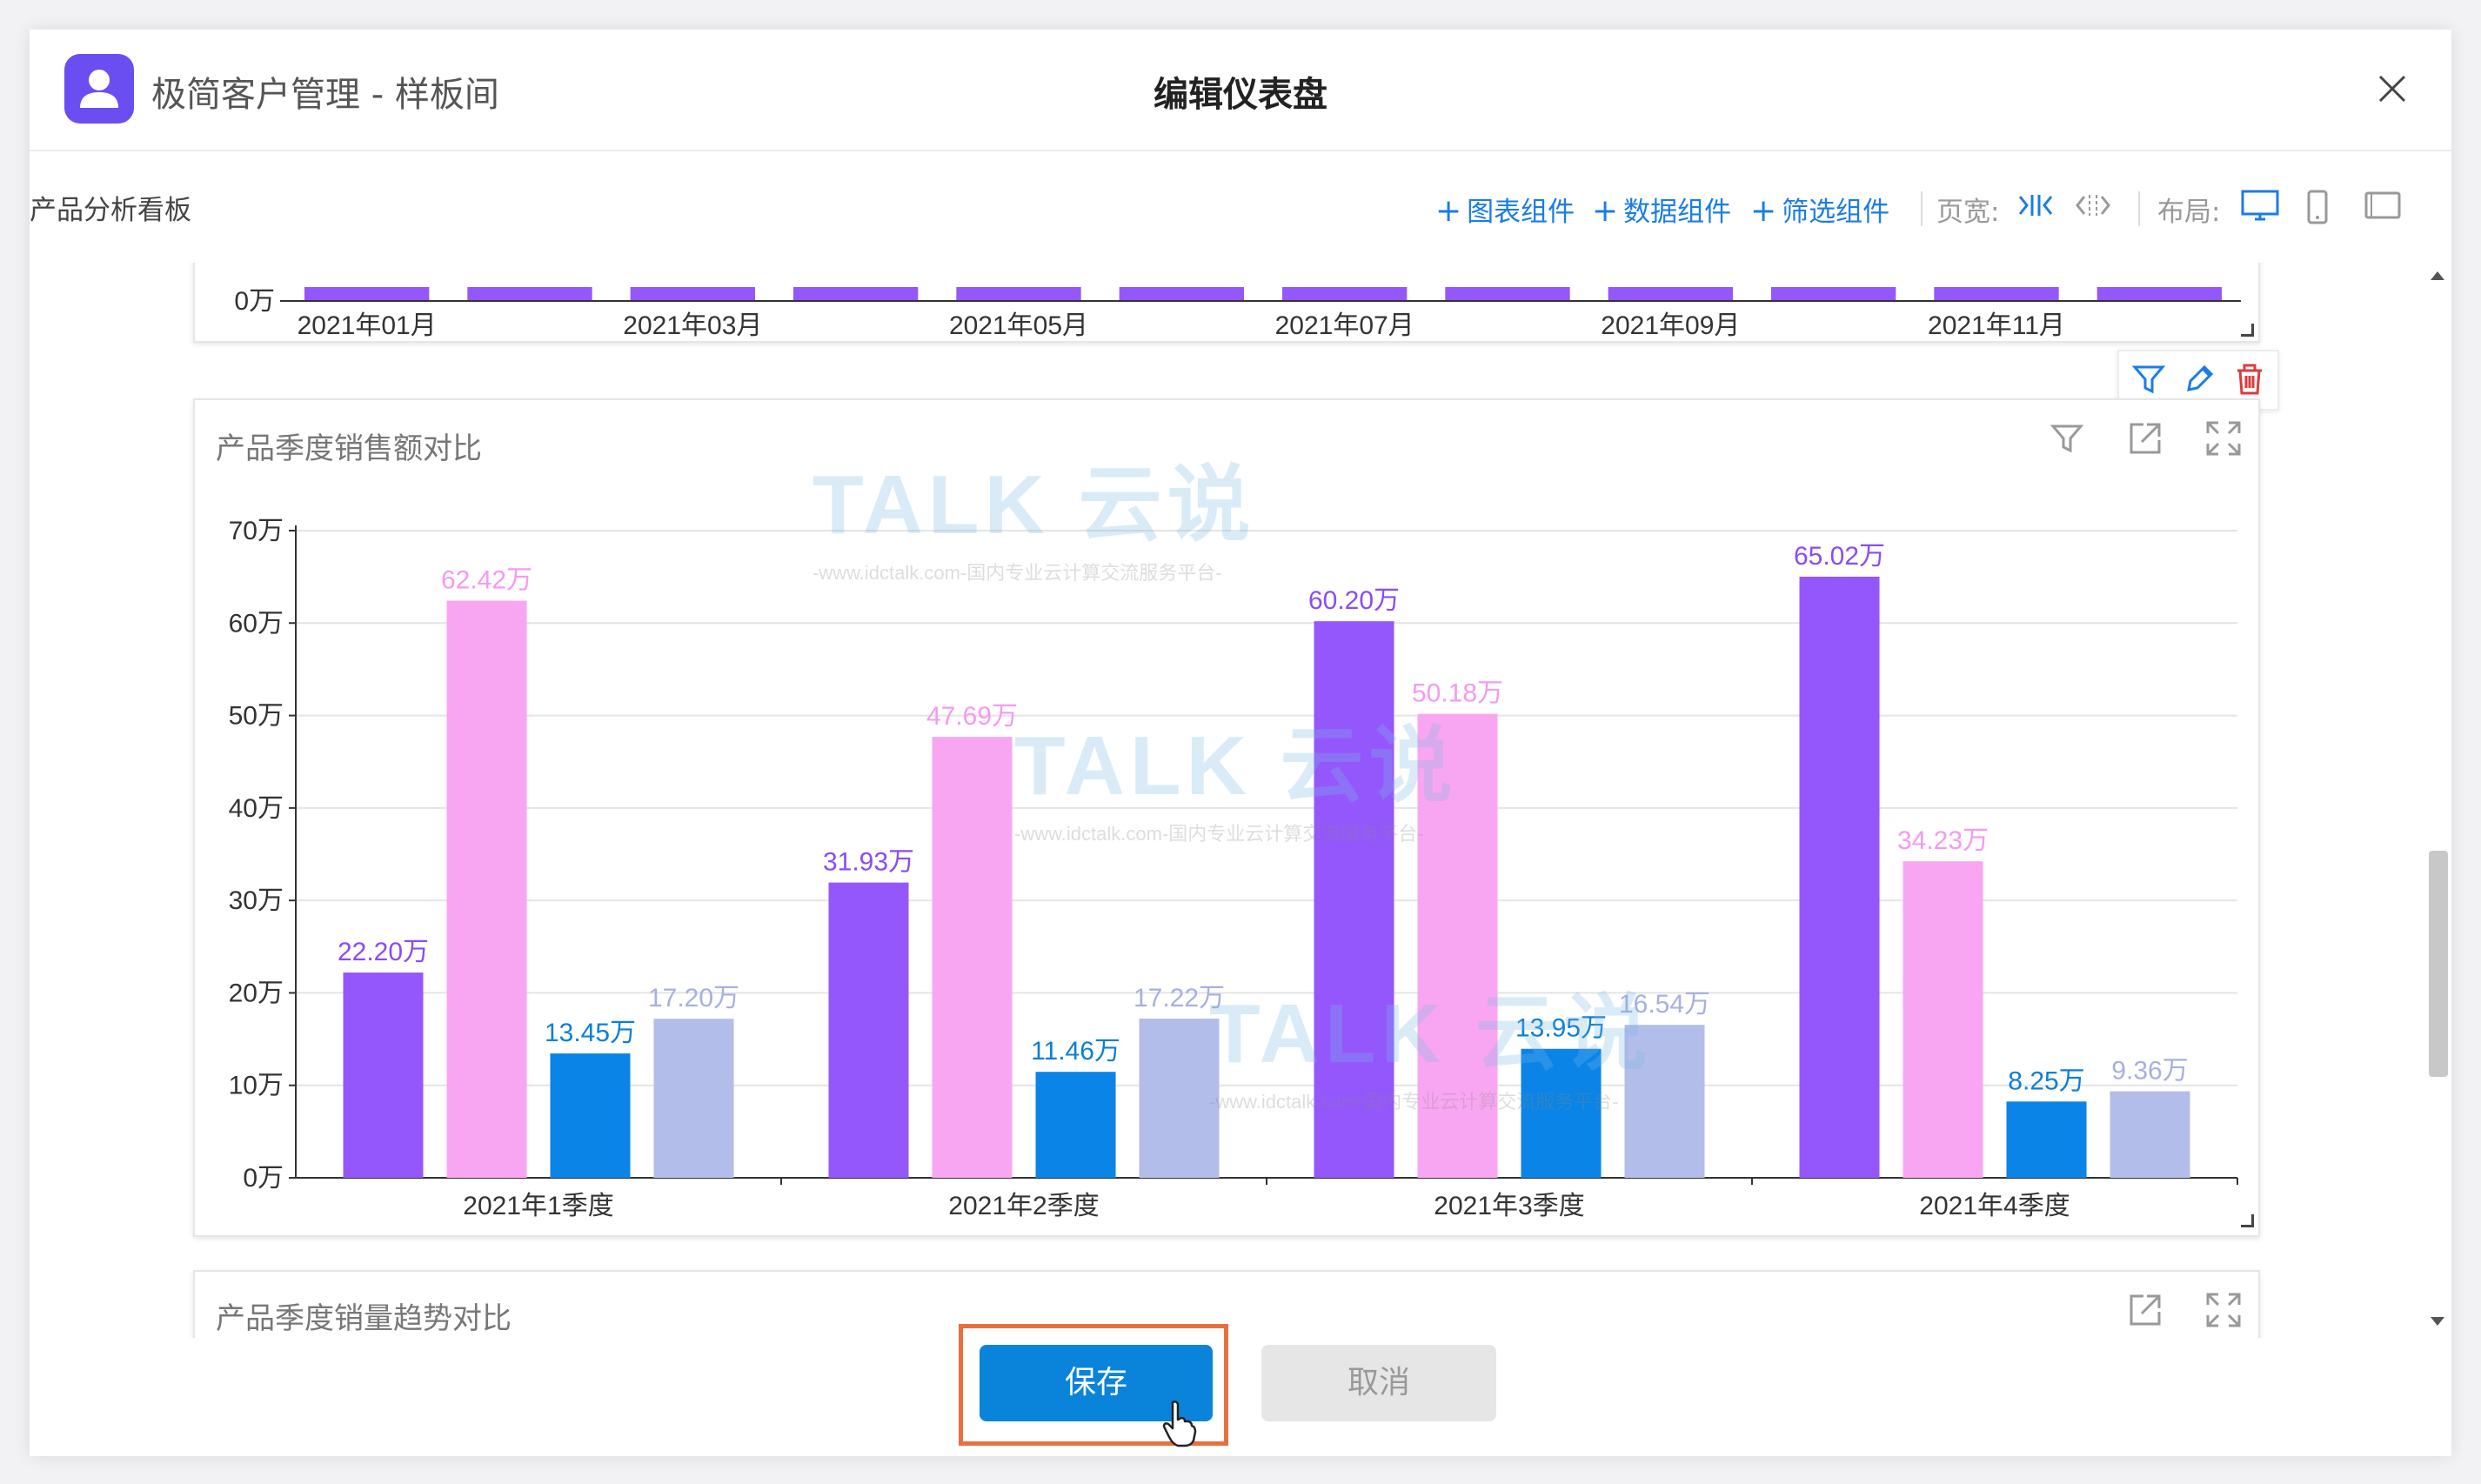 The width and height of the screenshot is (2481, 1484). I want to click on close-icon, so click(2392, 89).